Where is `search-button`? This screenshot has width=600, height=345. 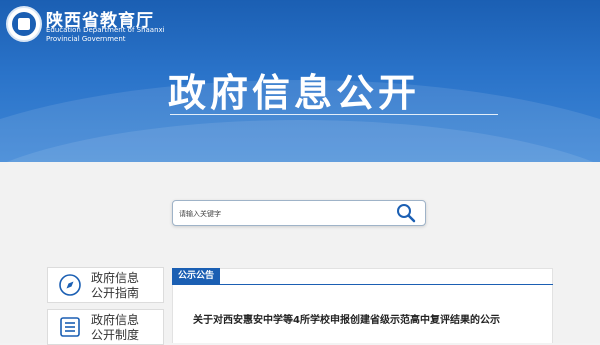 search-button is located at coordinates (406, 213).